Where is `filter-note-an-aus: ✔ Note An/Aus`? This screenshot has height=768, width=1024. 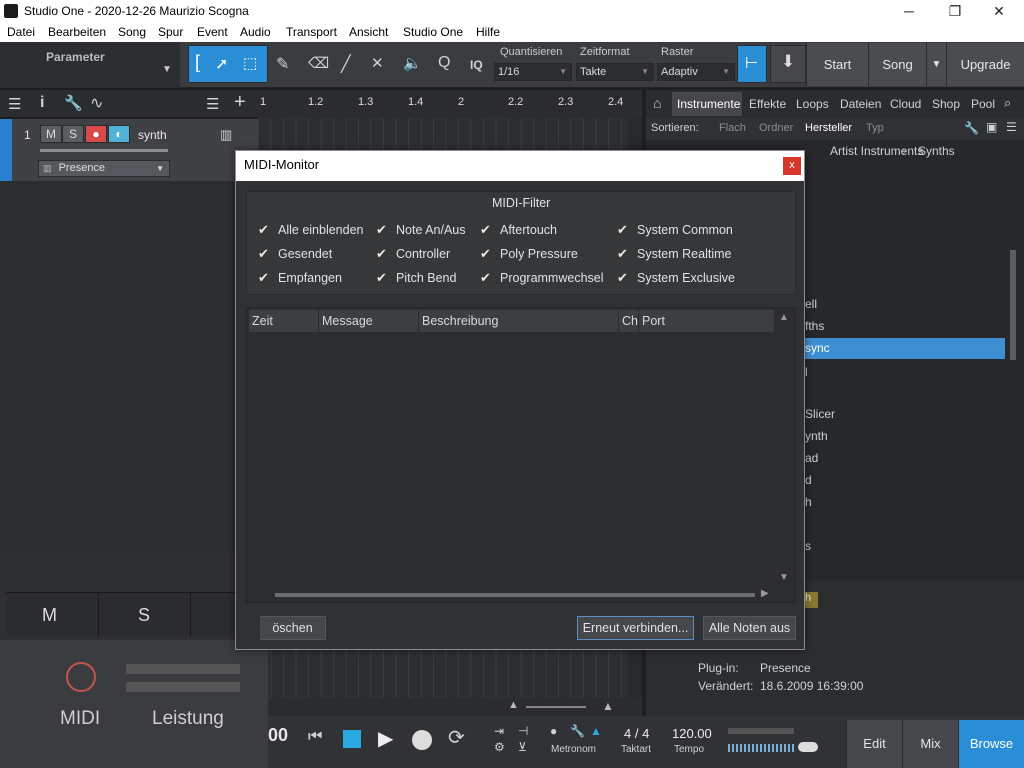
filter-note-an-aus: ✔ Note An/Aus is located at coordinates (421, 230).